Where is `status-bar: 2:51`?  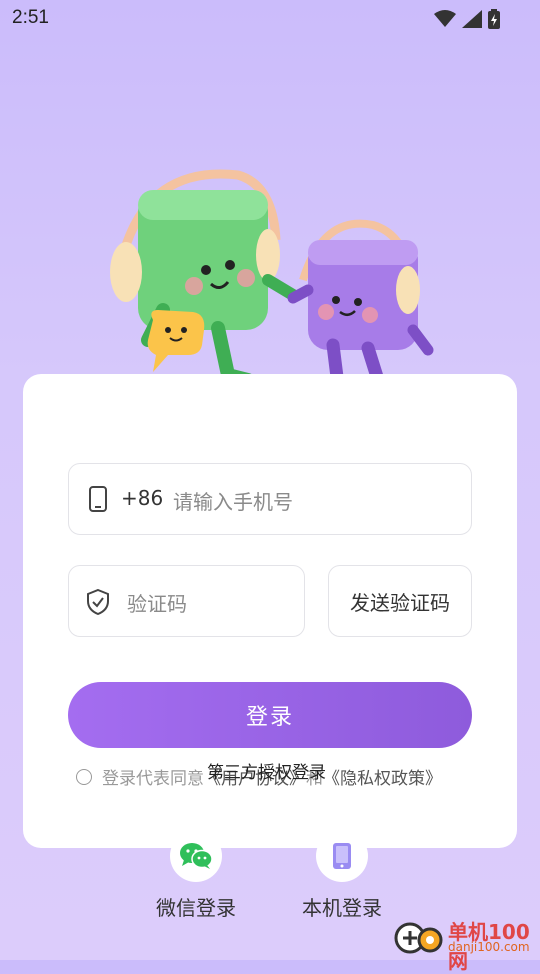
status-bar: 2:51 is located at coordinates (270, 18).